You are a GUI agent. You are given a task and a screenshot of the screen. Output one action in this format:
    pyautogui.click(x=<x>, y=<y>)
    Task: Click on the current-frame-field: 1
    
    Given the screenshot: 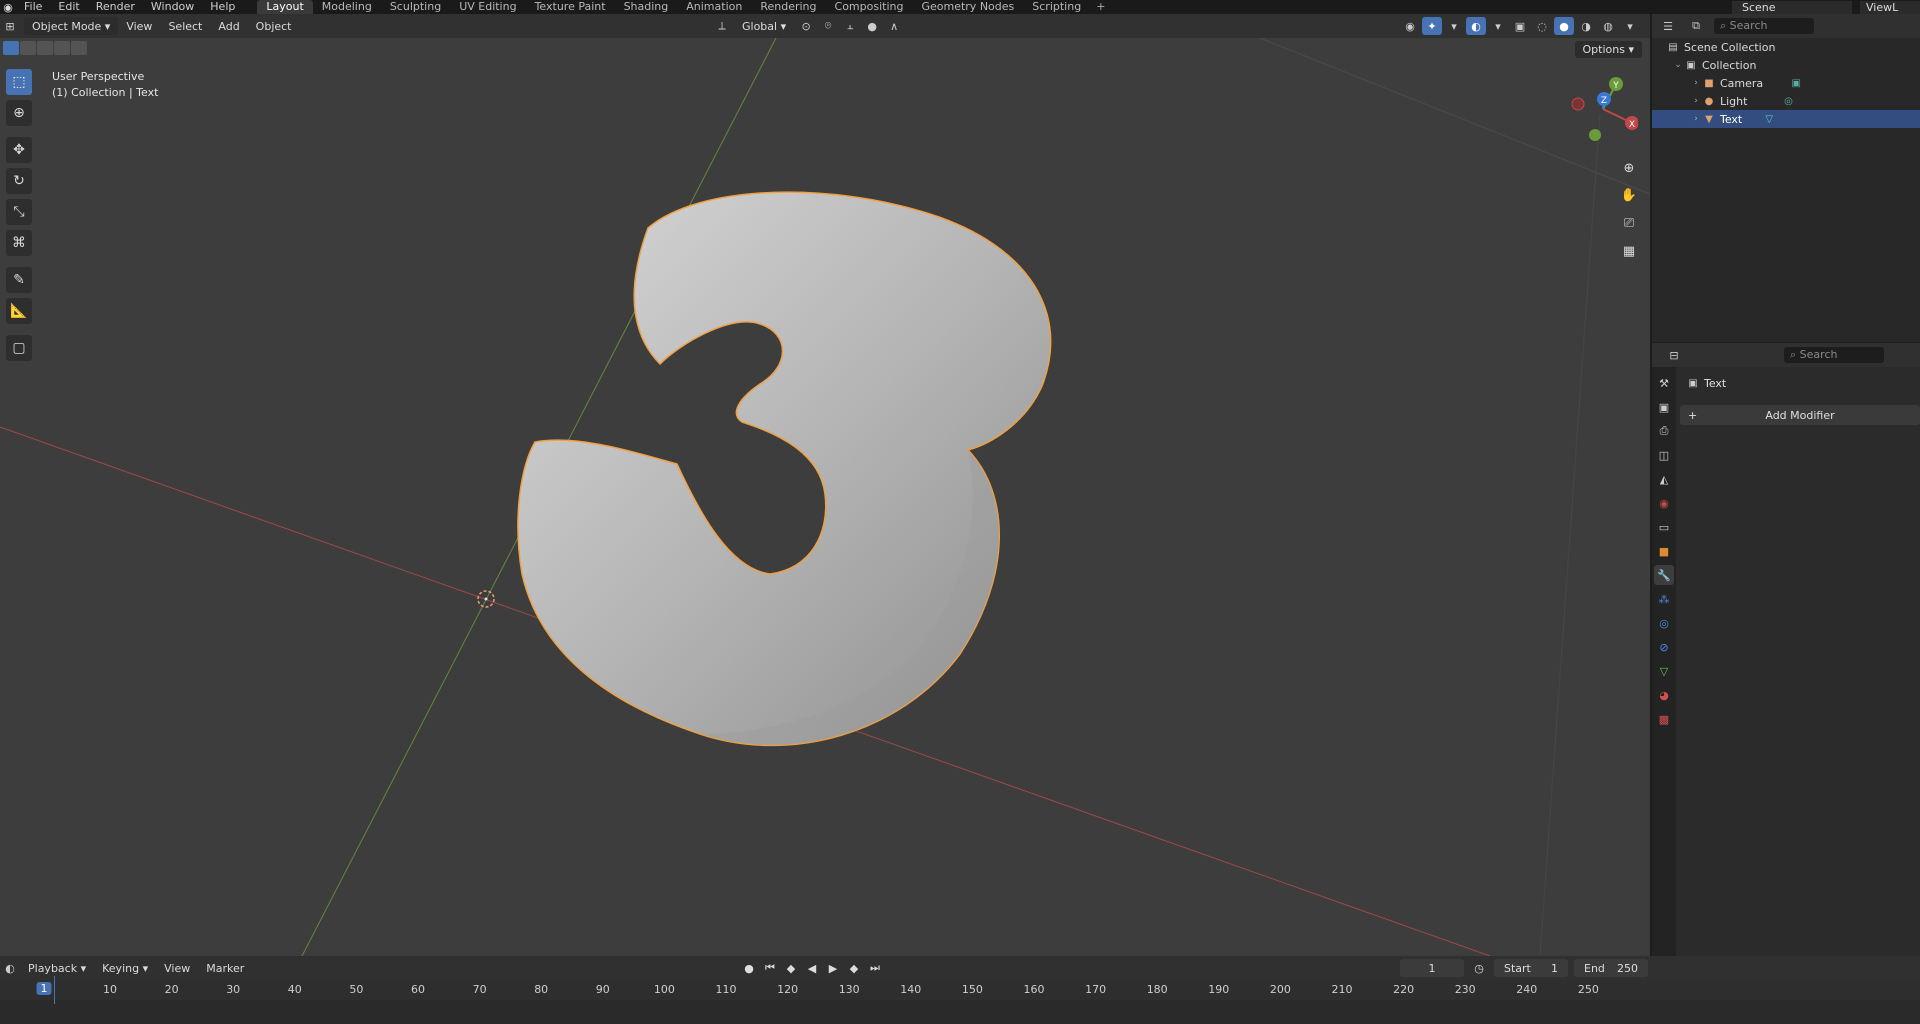 What is the action you would take?
    pyautogui.click(x=1432, y=968)
    